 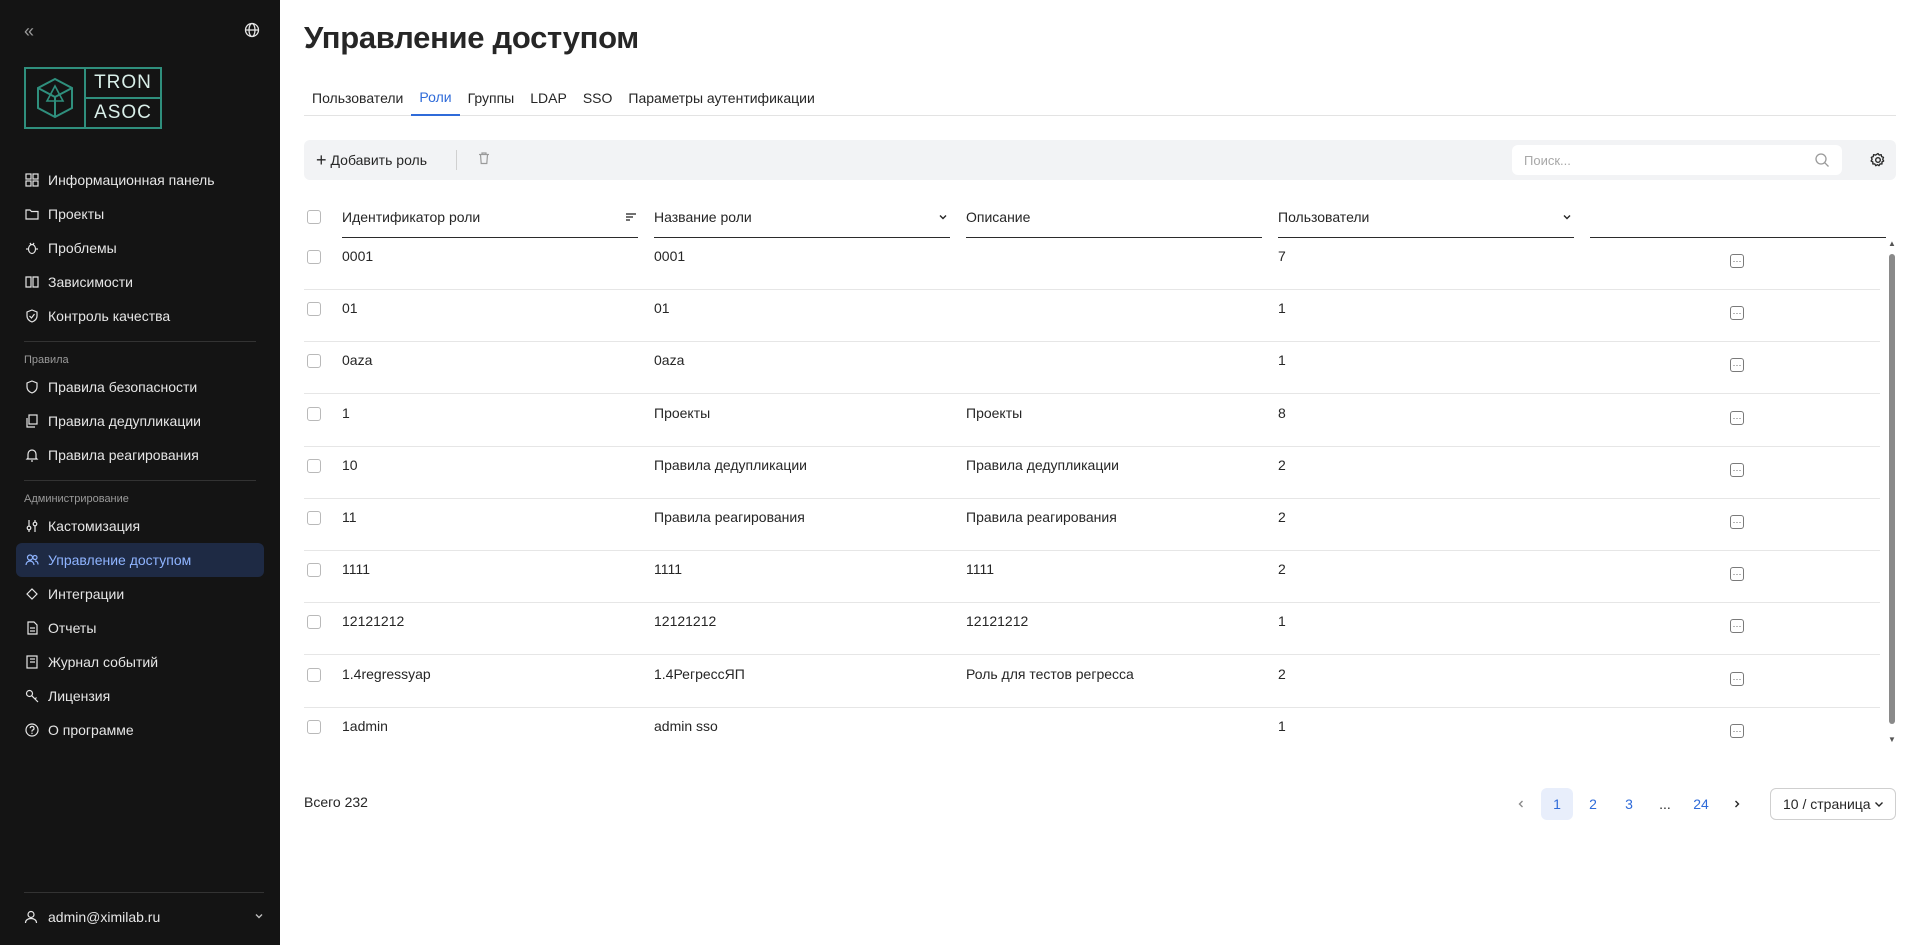 I want to click on column-header-description: Описание, so click(x=1114, y=217).